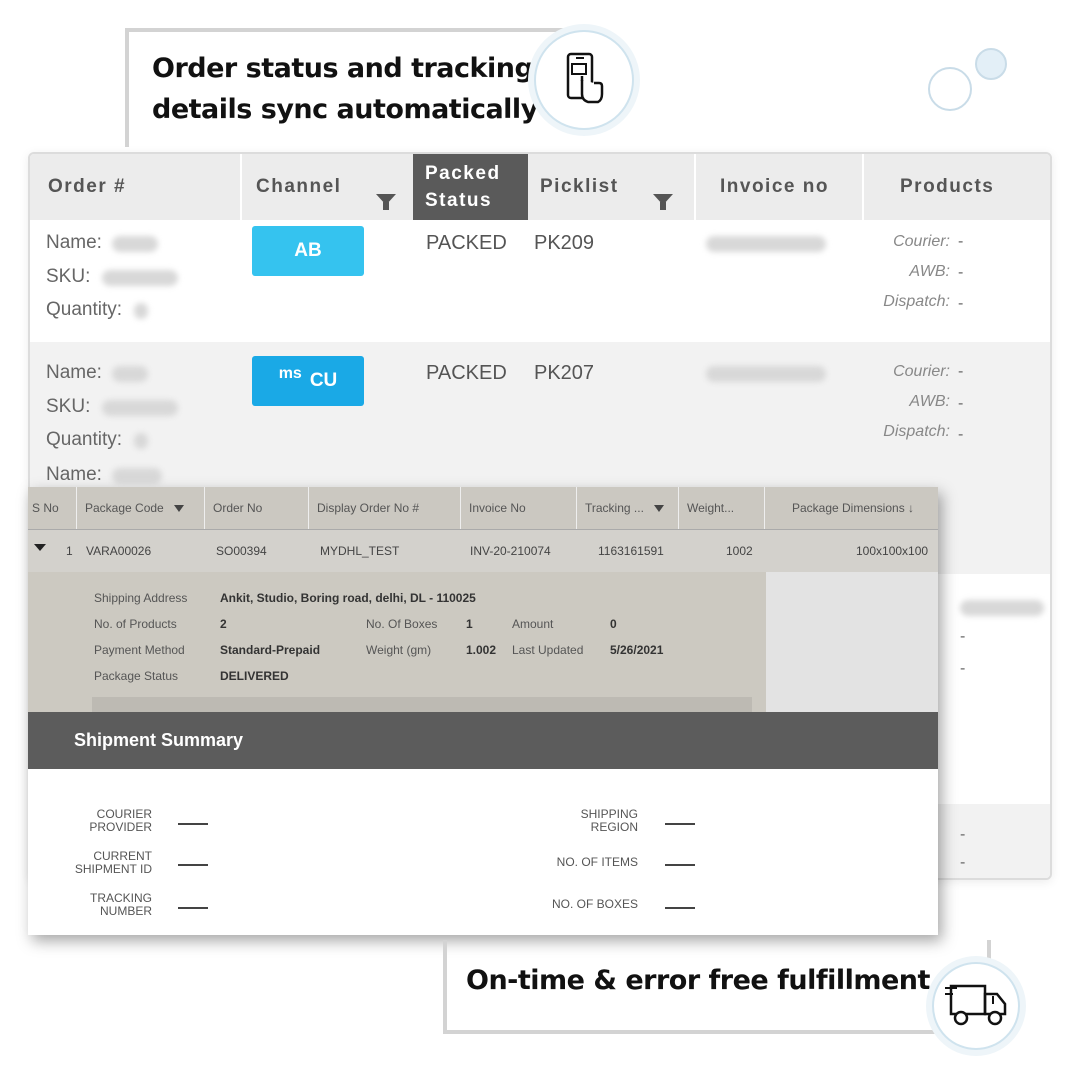  I want to click on row2-packed-status: PACKED, so click(466, 373).